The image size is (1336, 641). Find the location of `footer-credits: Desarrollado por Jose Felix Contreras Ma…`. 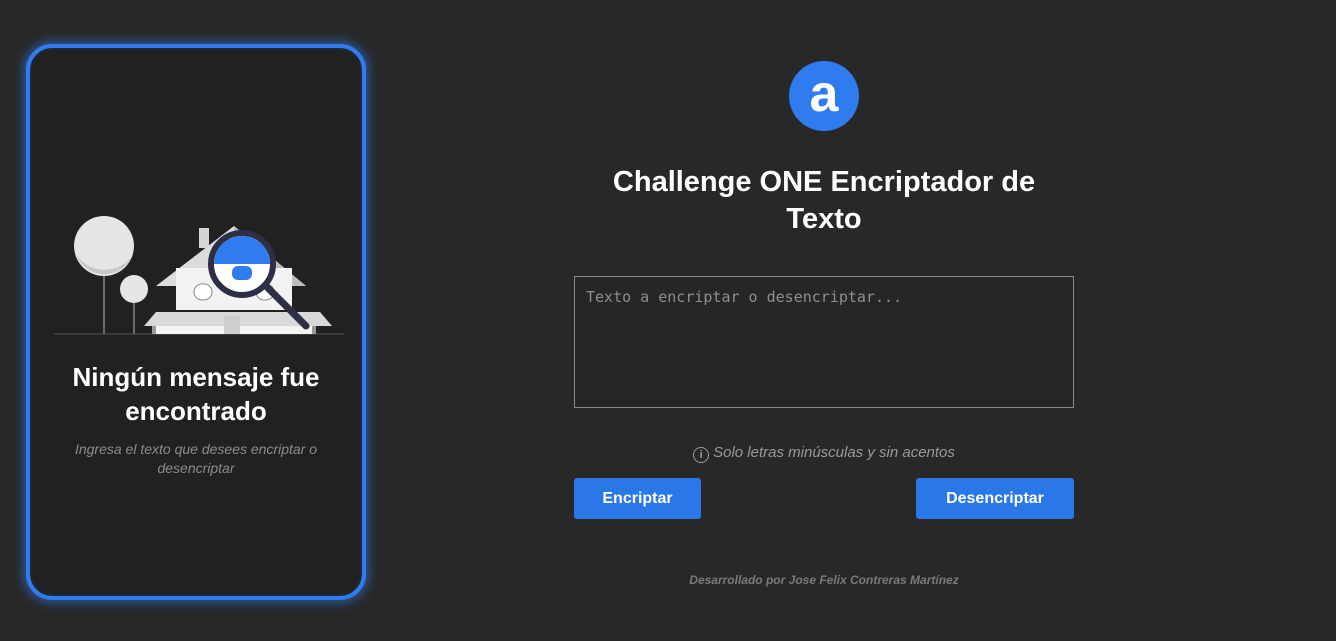

footer-credits: Desarrollado por Jose Felix Contreras Ma… is located at coordinates (824, 580).